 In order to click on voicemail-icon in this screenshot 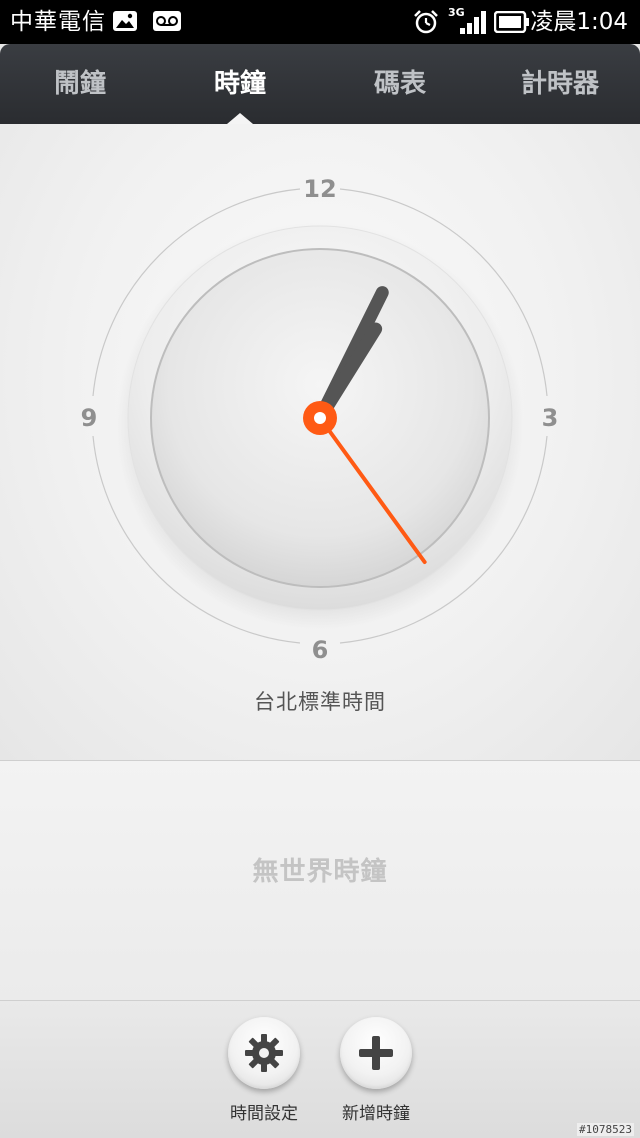, I will do `click(167, 23)`.